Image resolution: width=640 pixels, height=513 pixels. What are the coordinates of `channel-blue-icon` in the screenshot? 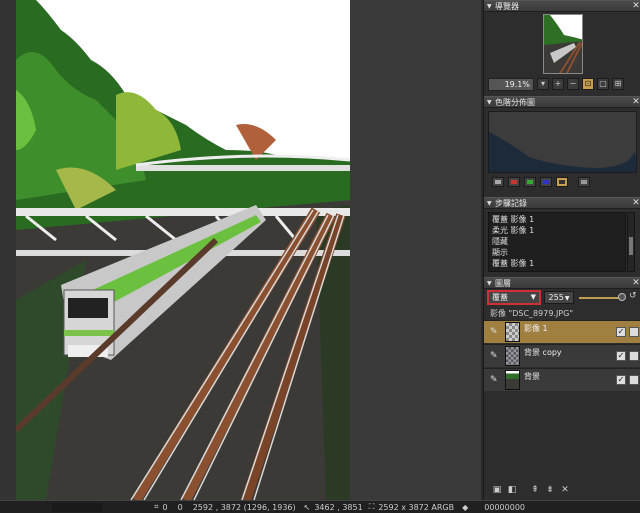 It's located at (546, 182).